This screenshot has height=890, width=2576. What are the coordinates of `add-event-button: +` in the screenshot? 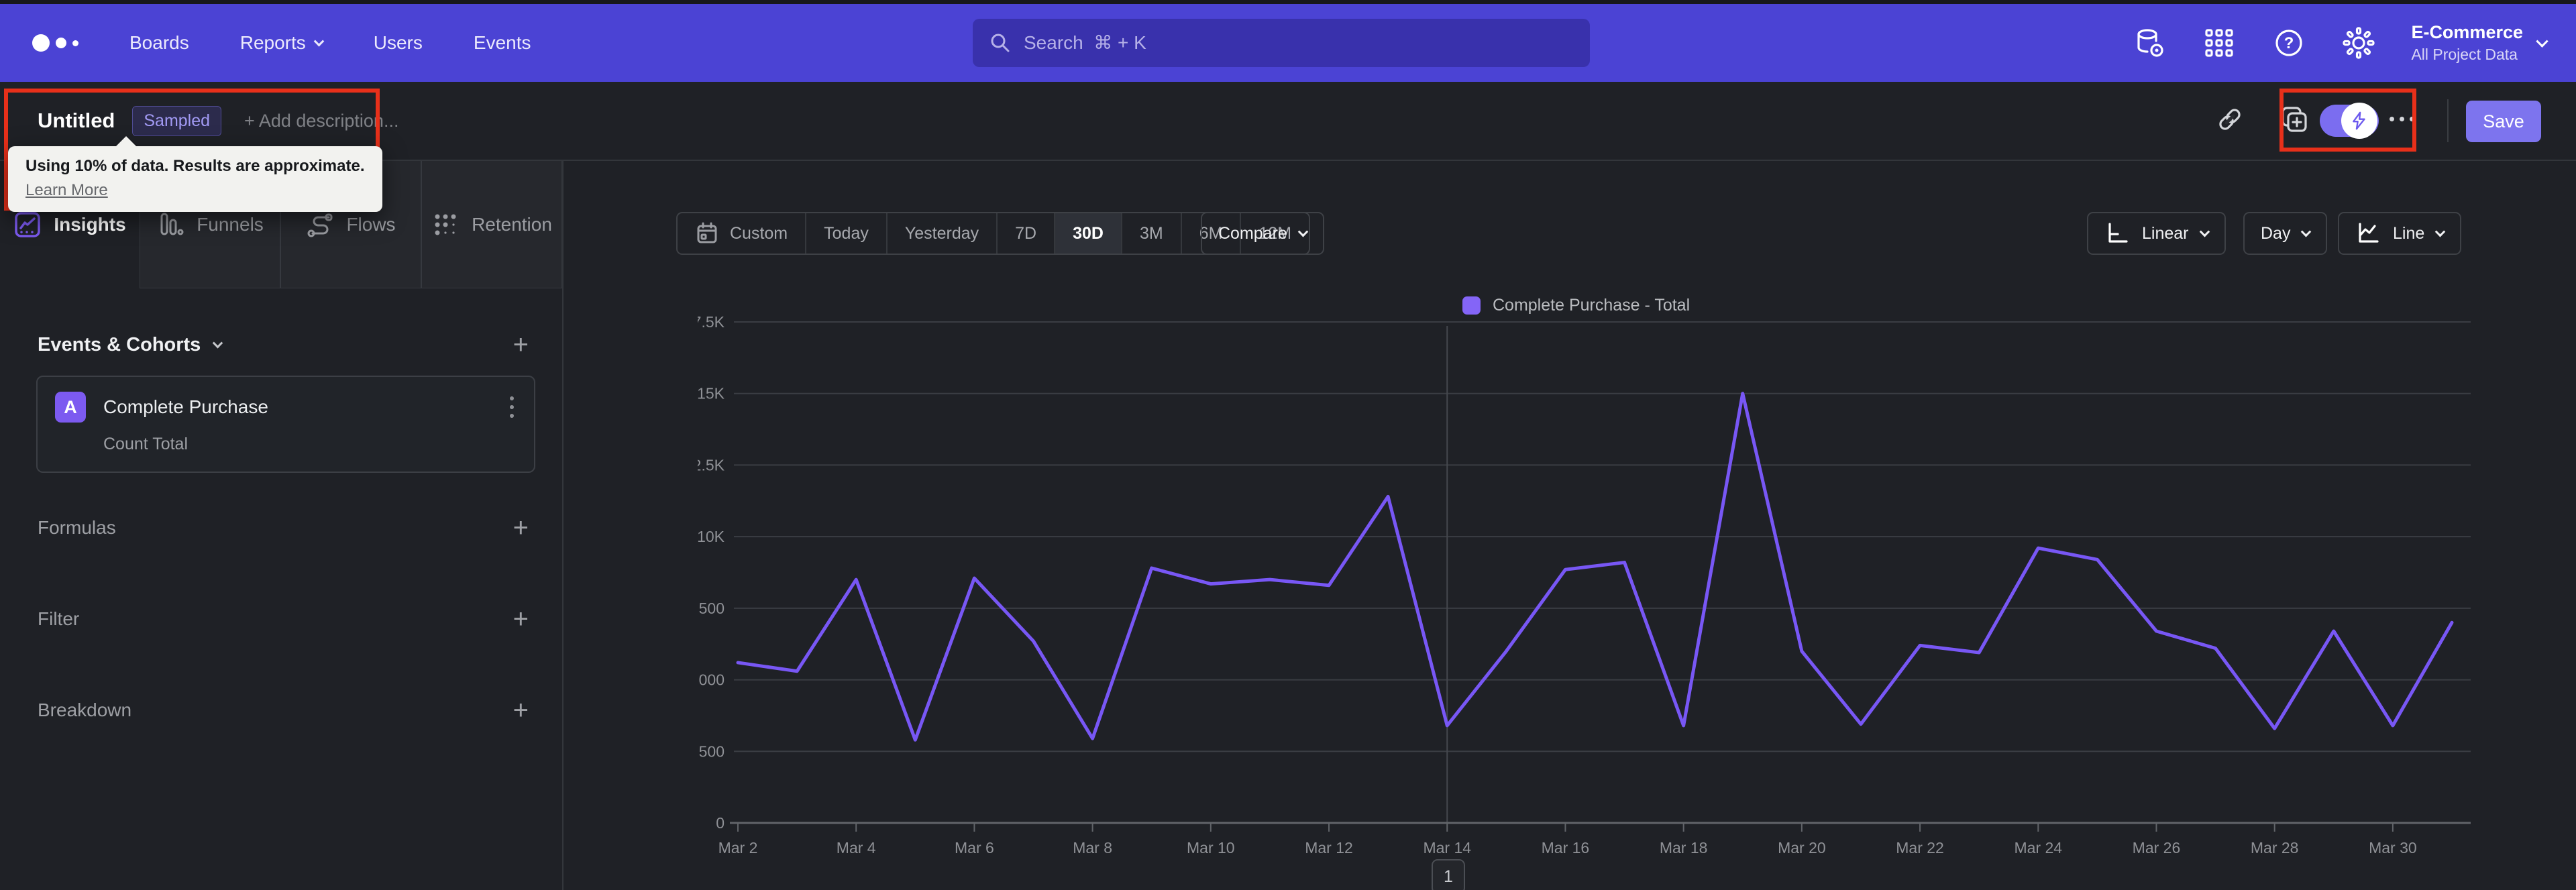 It's located at (521, 344).